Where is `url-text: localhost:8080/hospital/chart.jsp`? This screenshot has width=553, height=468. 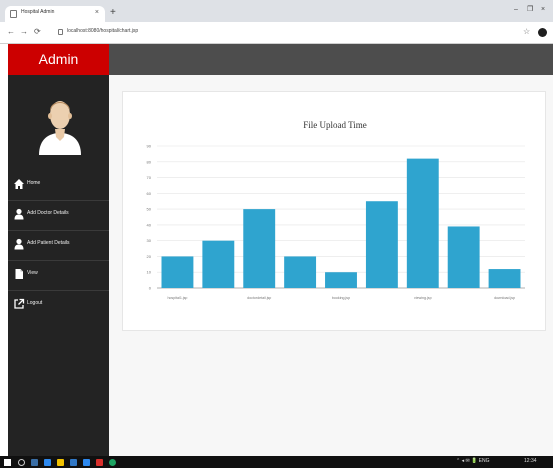 url-text: localhost:8080/hospital/chart.jsp is located at coordinates (103, 31).